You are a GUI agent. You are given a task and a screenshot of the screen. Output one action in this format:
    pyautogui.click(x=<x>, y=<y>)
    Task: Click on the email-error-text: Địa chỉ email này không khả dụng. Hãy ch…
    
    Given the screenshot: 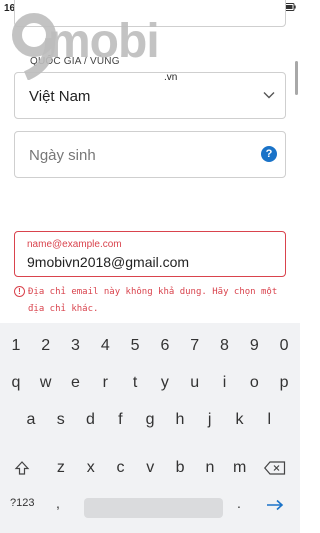 What is the action you would take?
    pyautogui.click(x=153, y=300)
    